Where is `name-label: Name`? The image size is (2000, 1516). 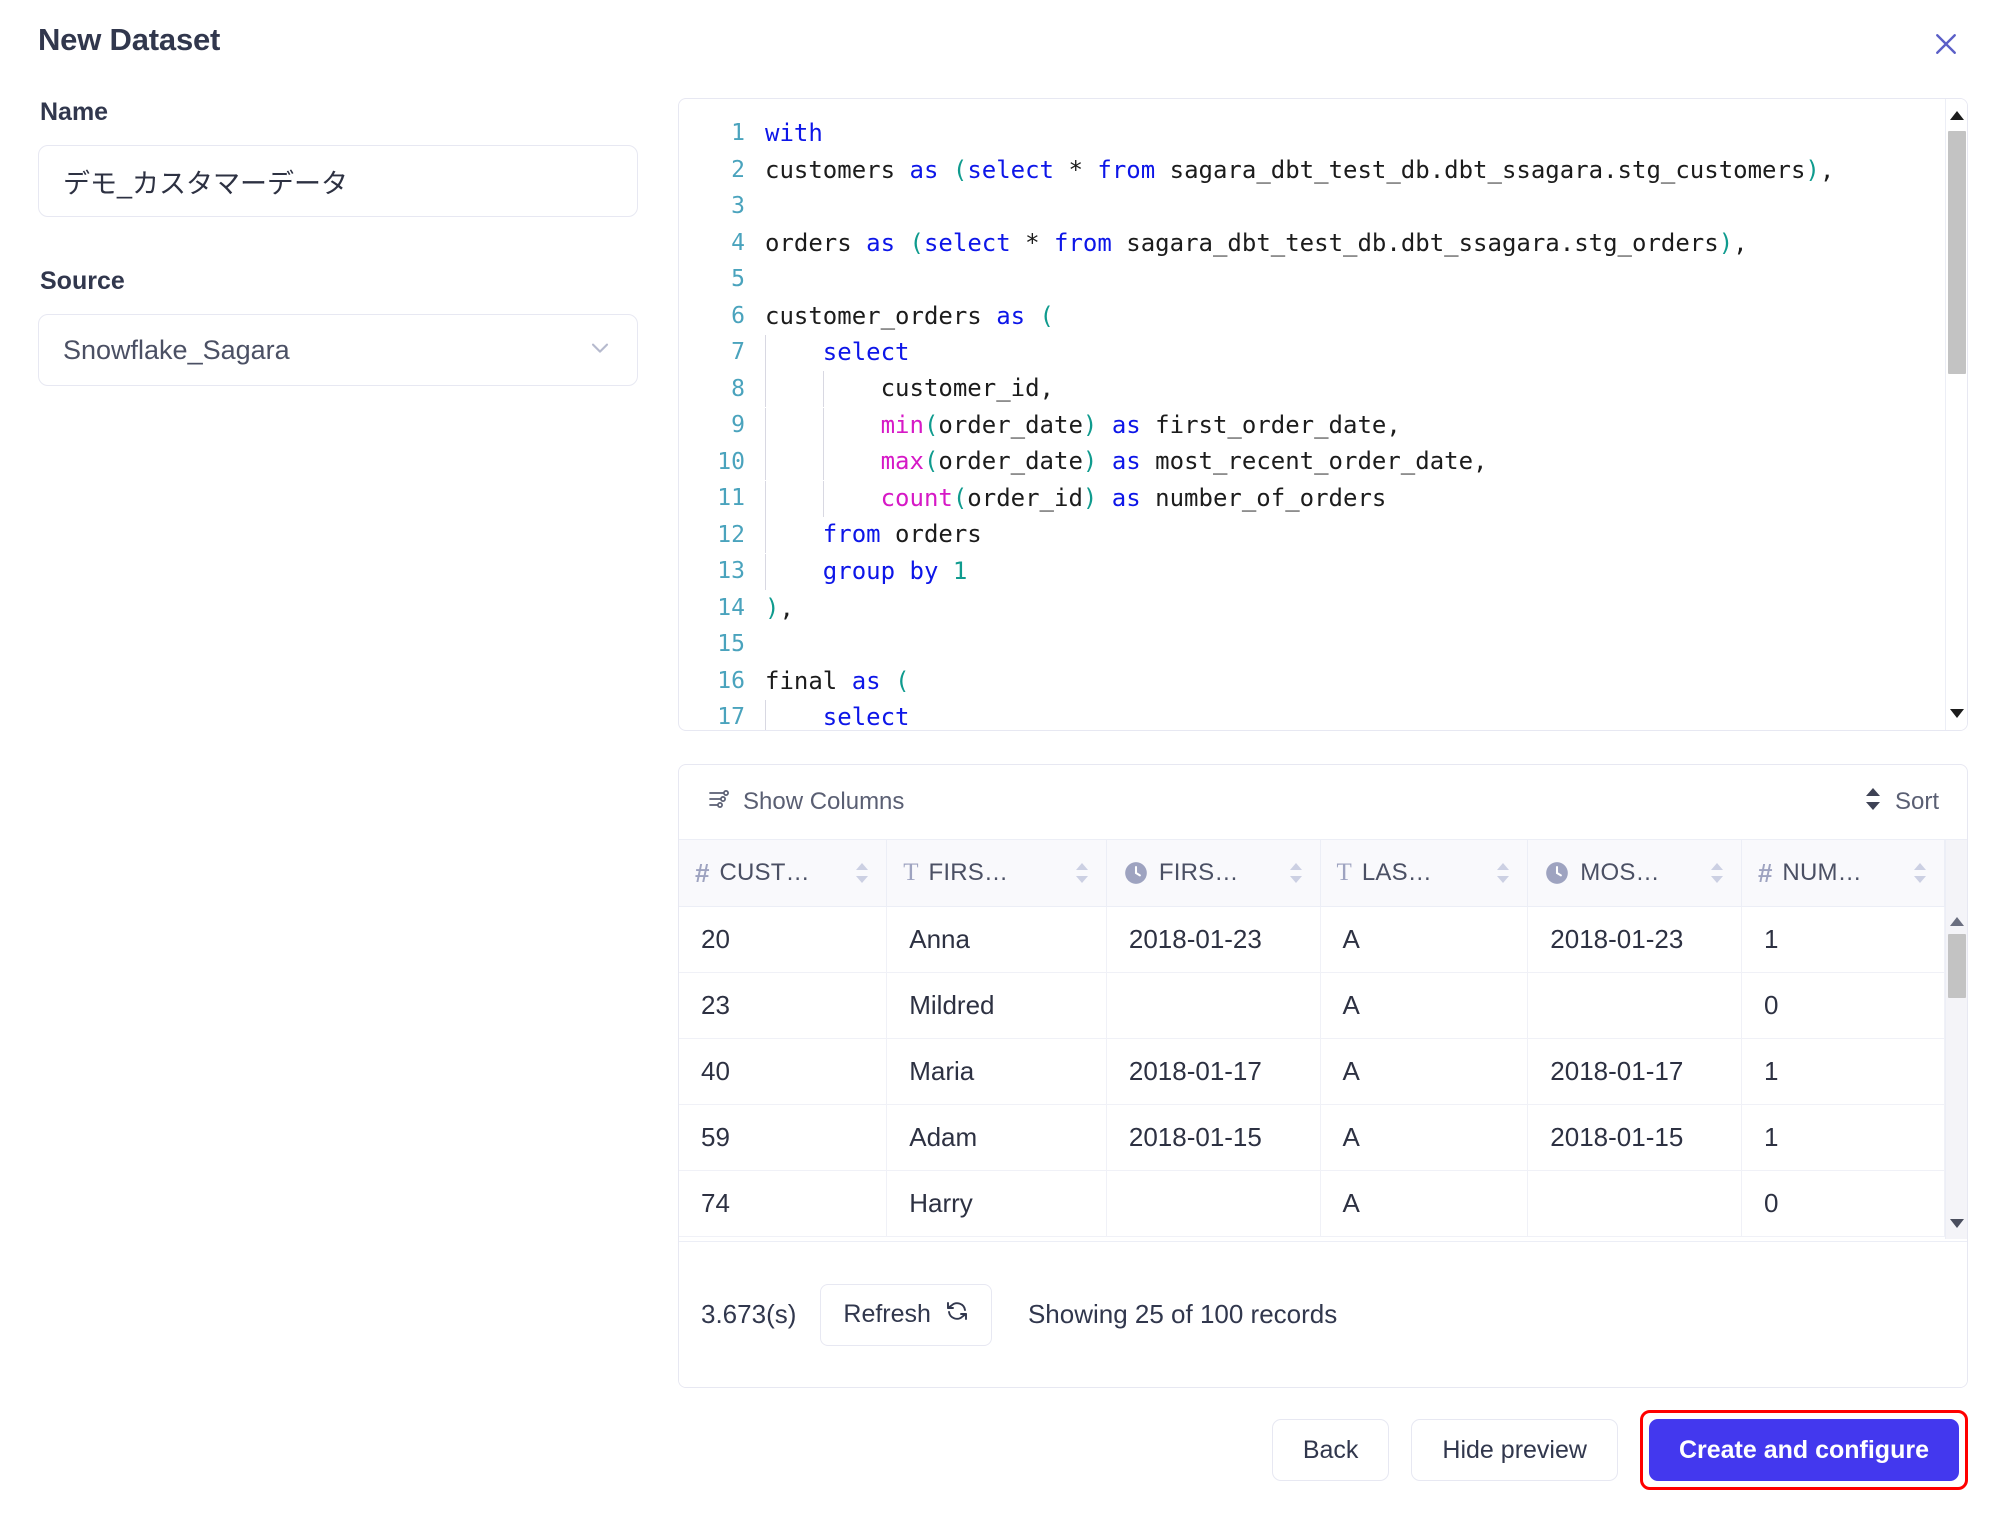 name-label: Name is located at coordinates (74, 112).